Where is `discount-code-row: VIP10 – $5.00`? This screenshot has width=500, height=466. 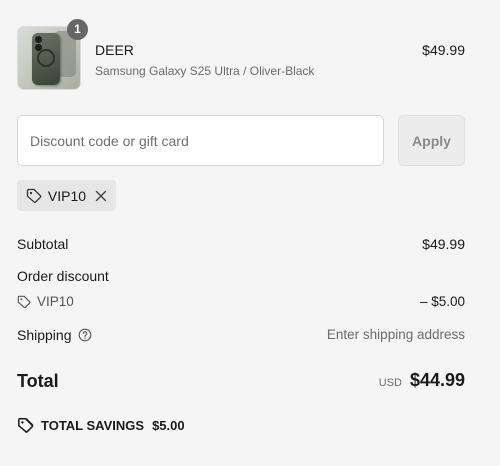
discount-code-row: VIP10 – $5.00 is located at coordinates (241, 301).